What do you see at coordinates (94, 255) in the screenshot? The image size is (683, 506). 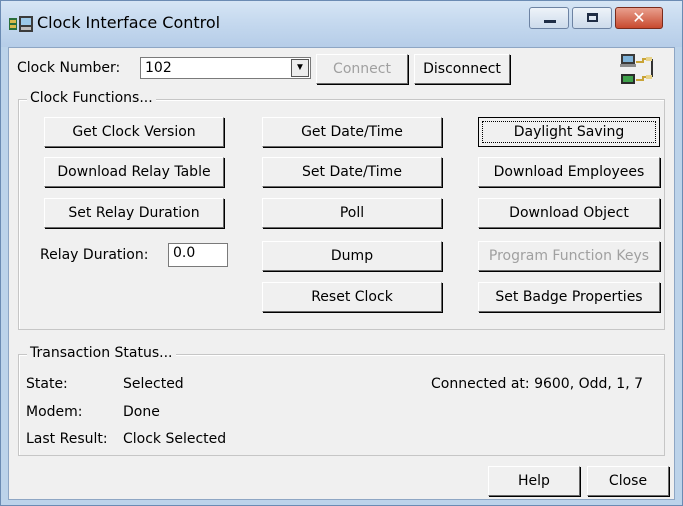 I see `relay-duration-label: Relay Duration:` at bounding box center [94, 255].